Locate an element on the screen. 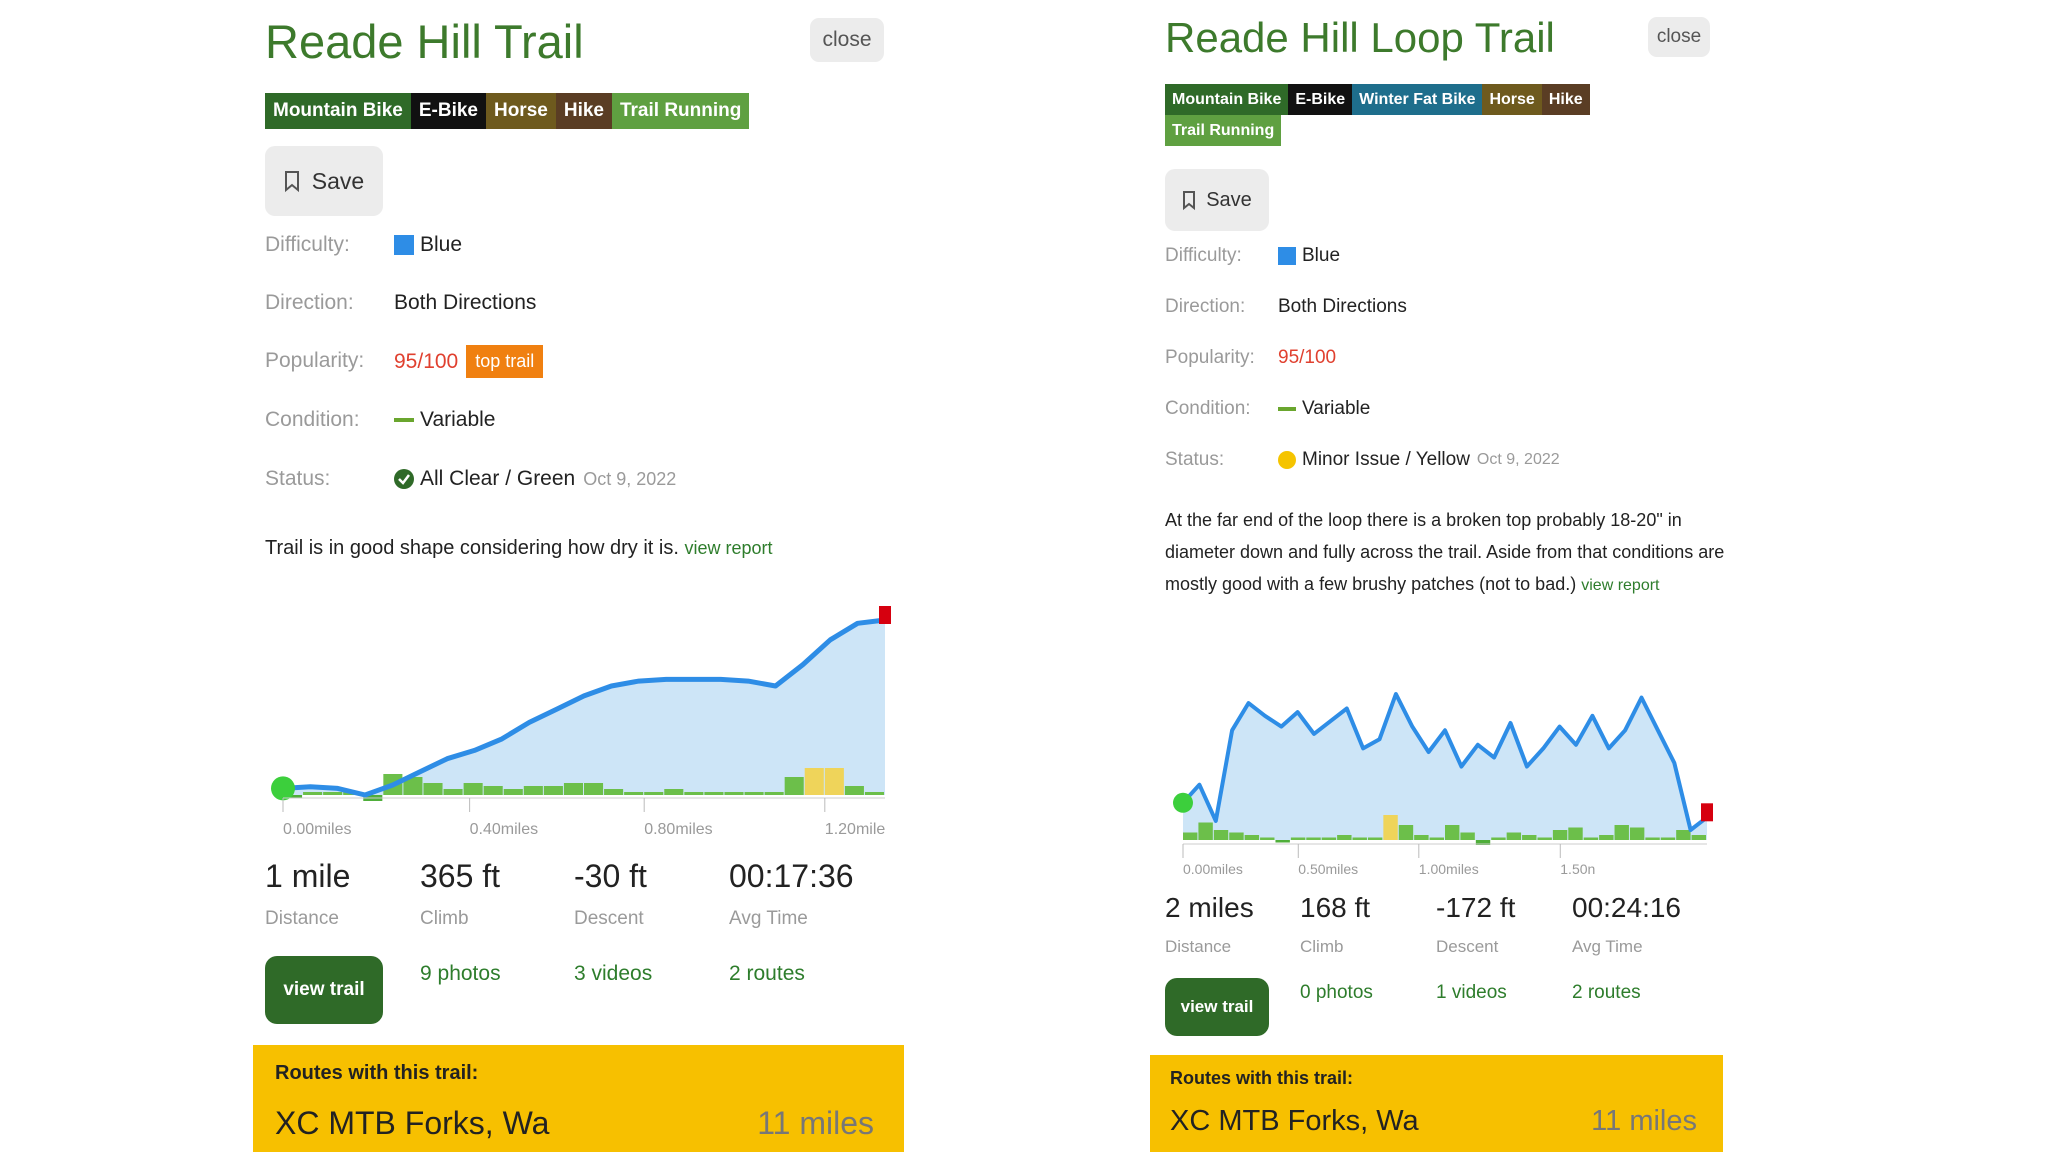  status-text: Minor Issue / Yellow is located at coordinates (1386, 459).